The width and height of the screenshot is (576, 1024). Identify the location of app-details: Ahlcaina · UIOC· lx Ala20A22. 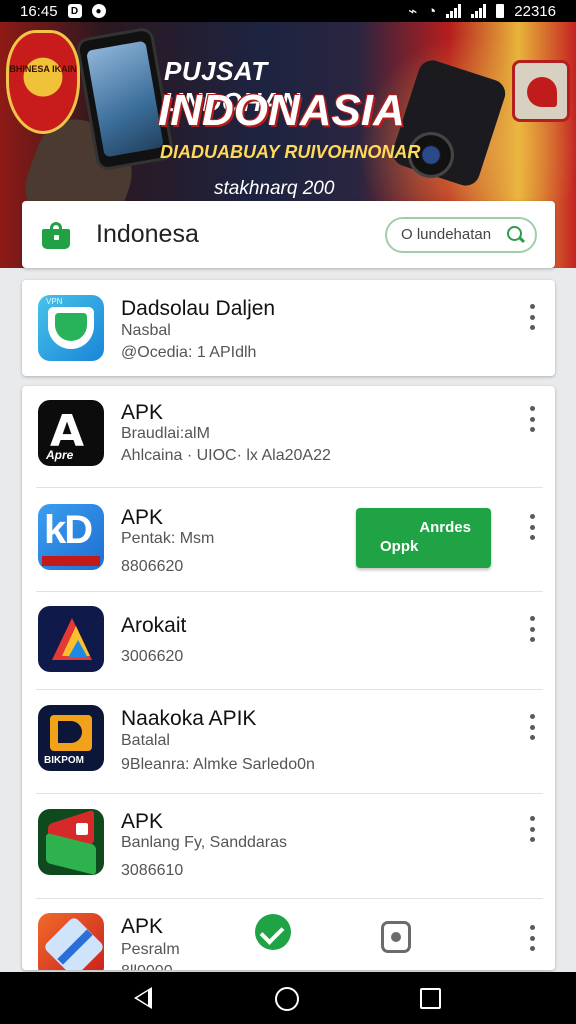
(226, 455).